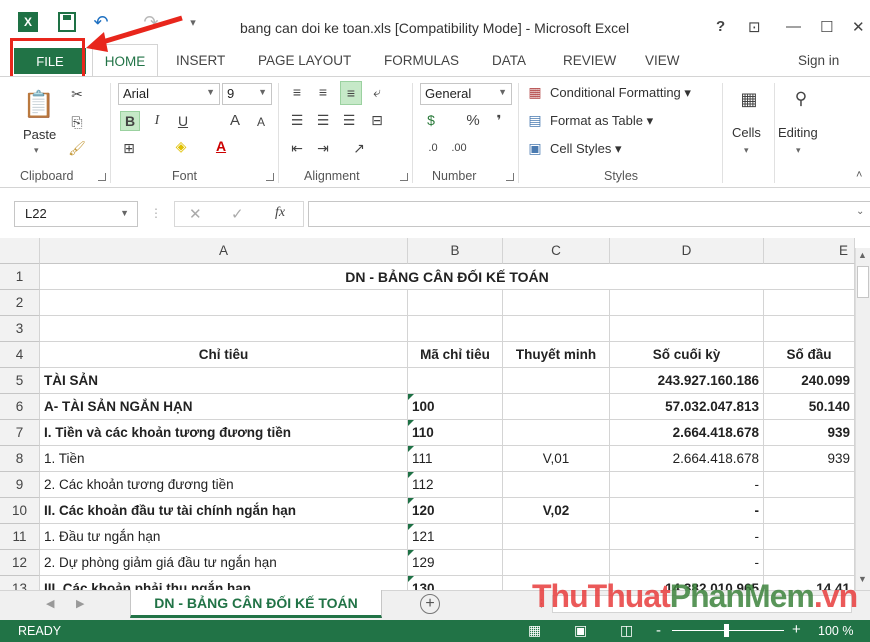  I want to click on cell-b3, so click(455, 329).